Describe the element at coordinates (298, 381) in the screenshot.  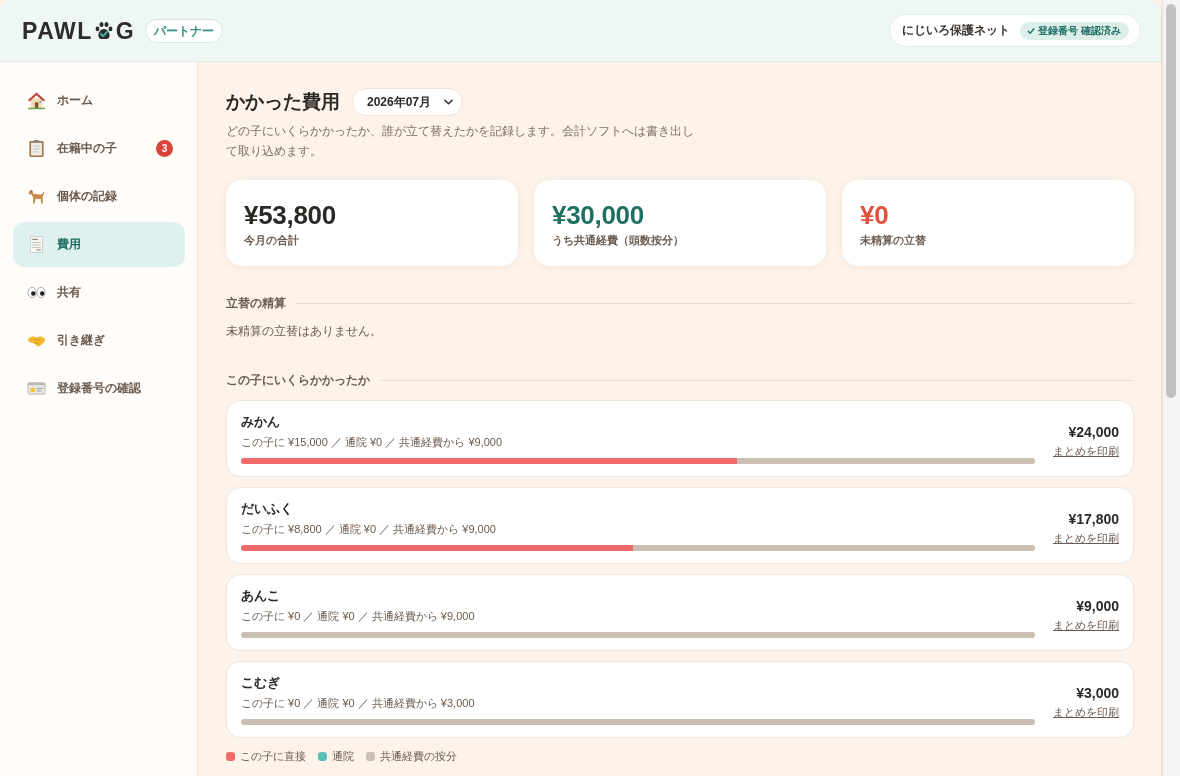
I see `section-heading: この子にいくらかかったか` at that location.